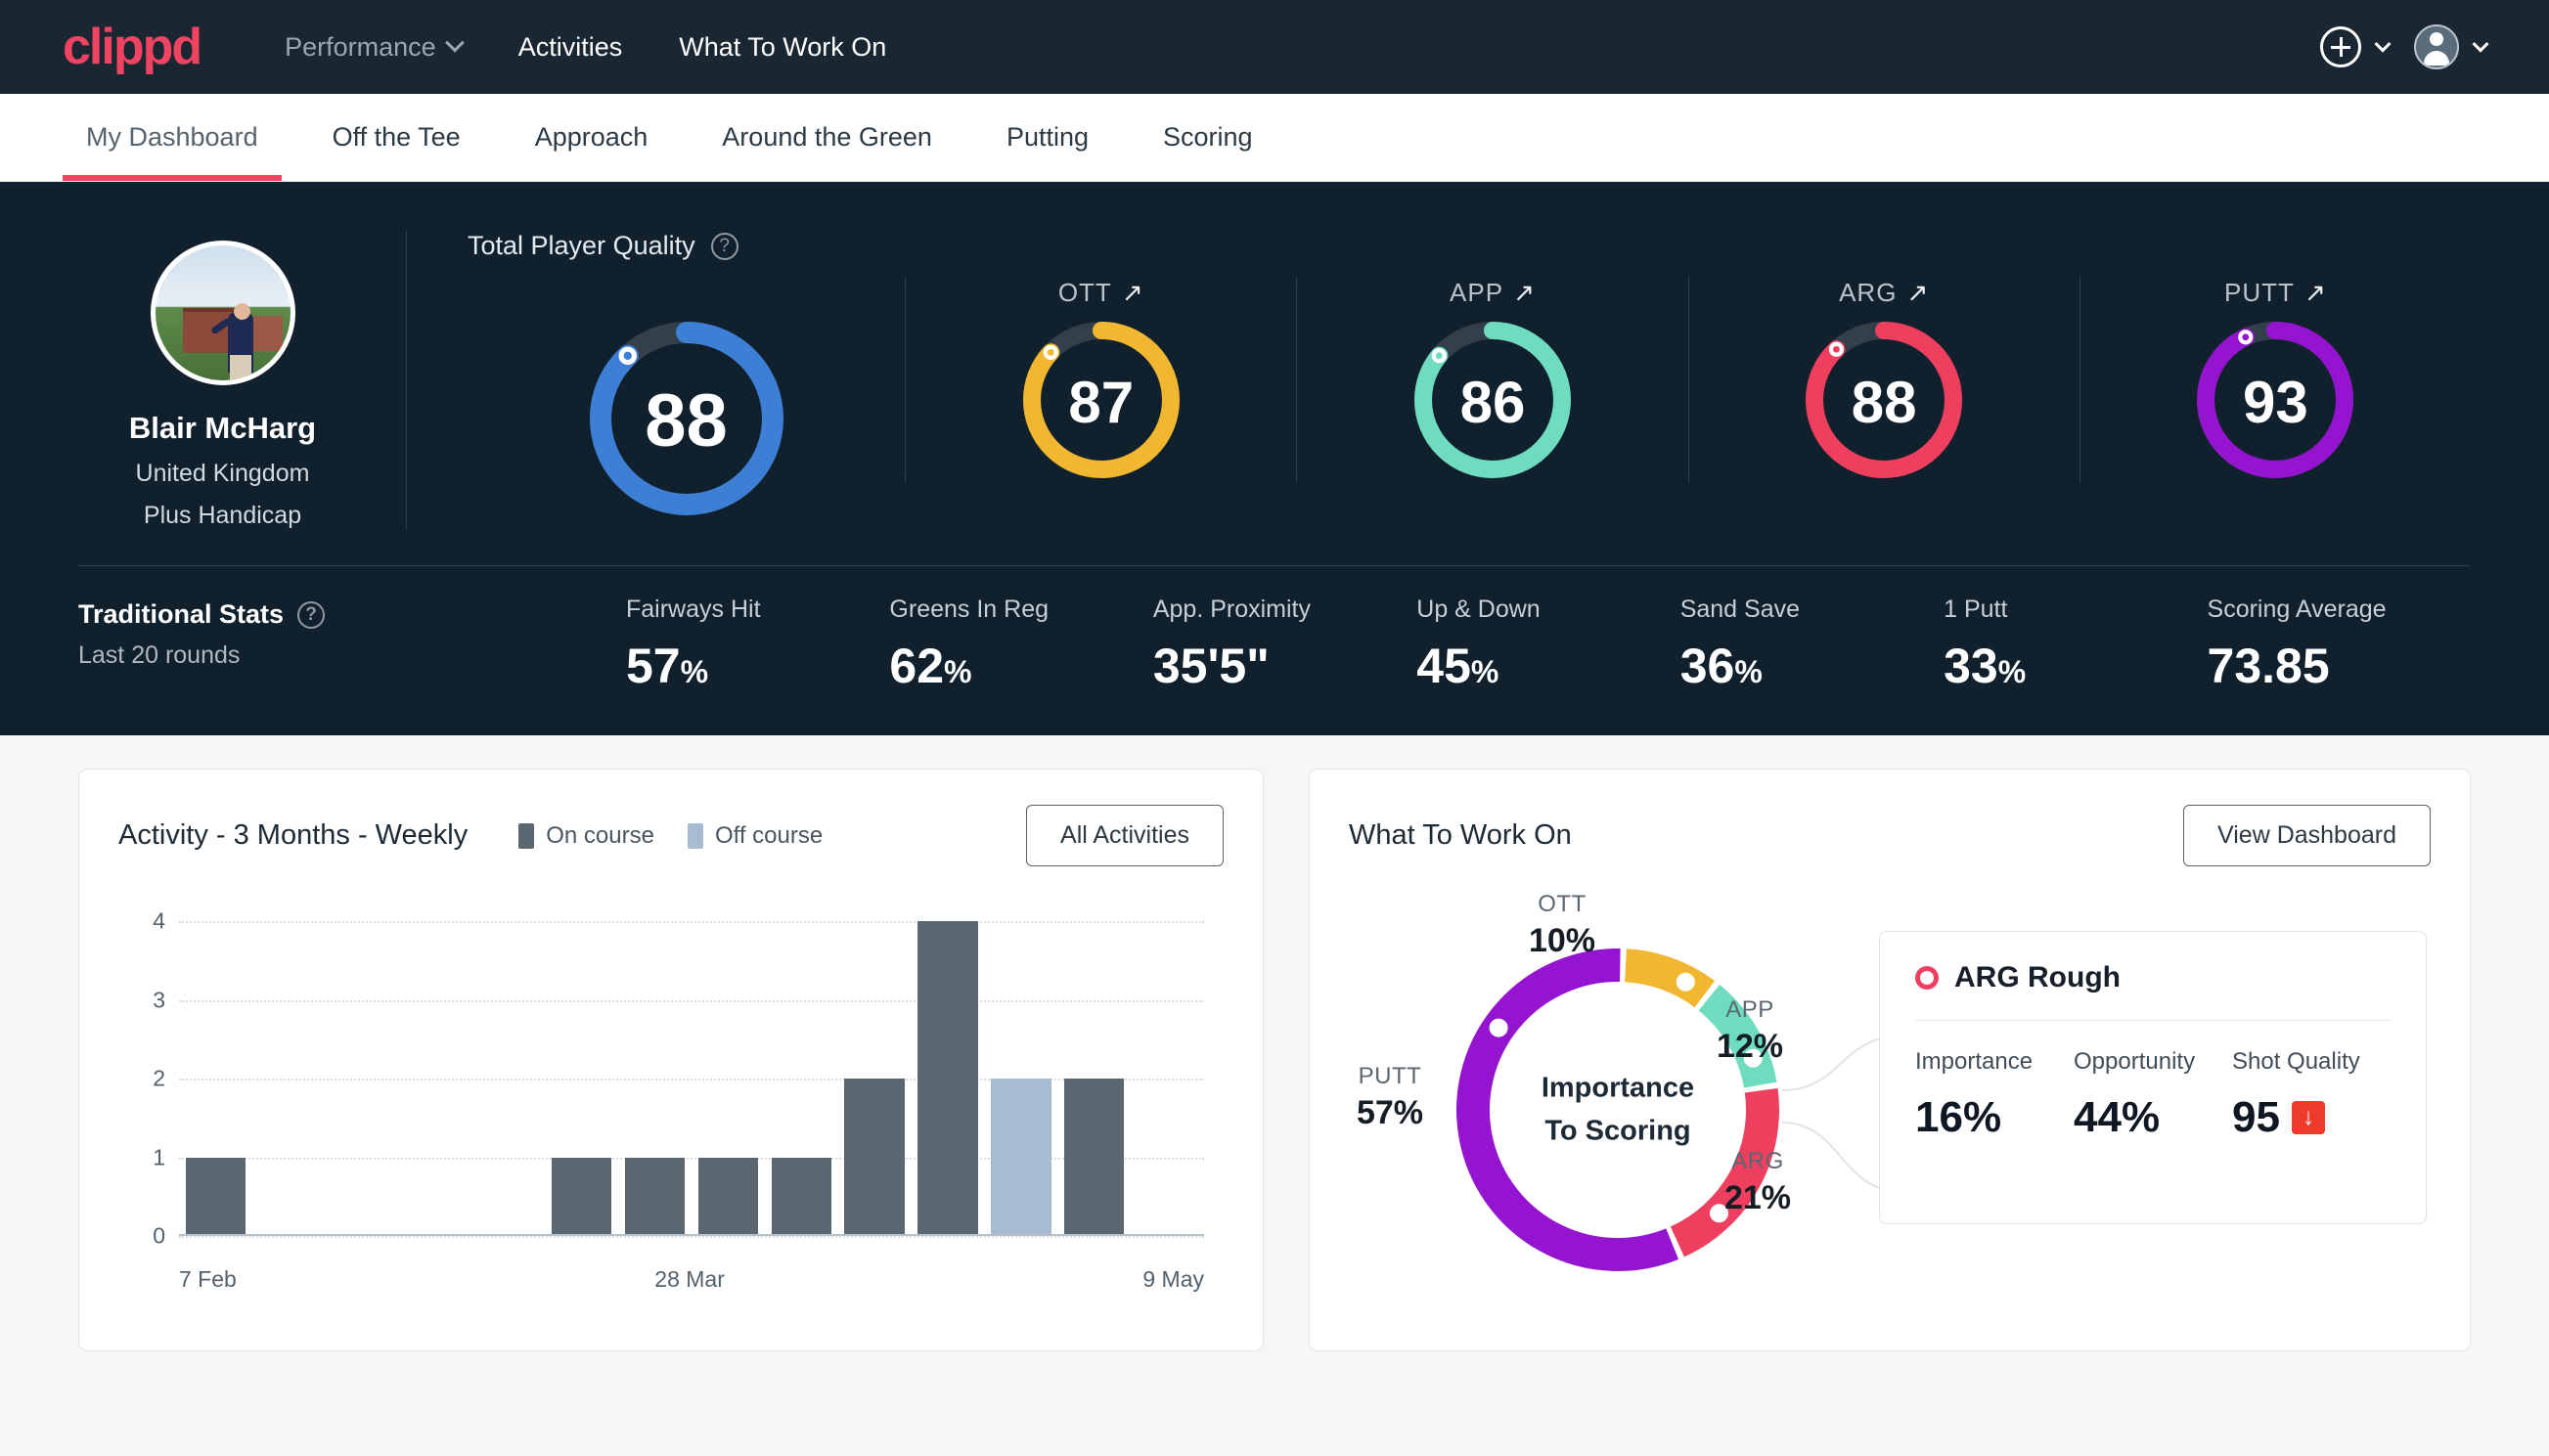 This screenshot has width=2549, height=1456. What do you see at coordinates (2340, 645) in the screenshot?
I see `stat-scoring-average: Scoring Average 73.85` at bounding box center [2340, 645].